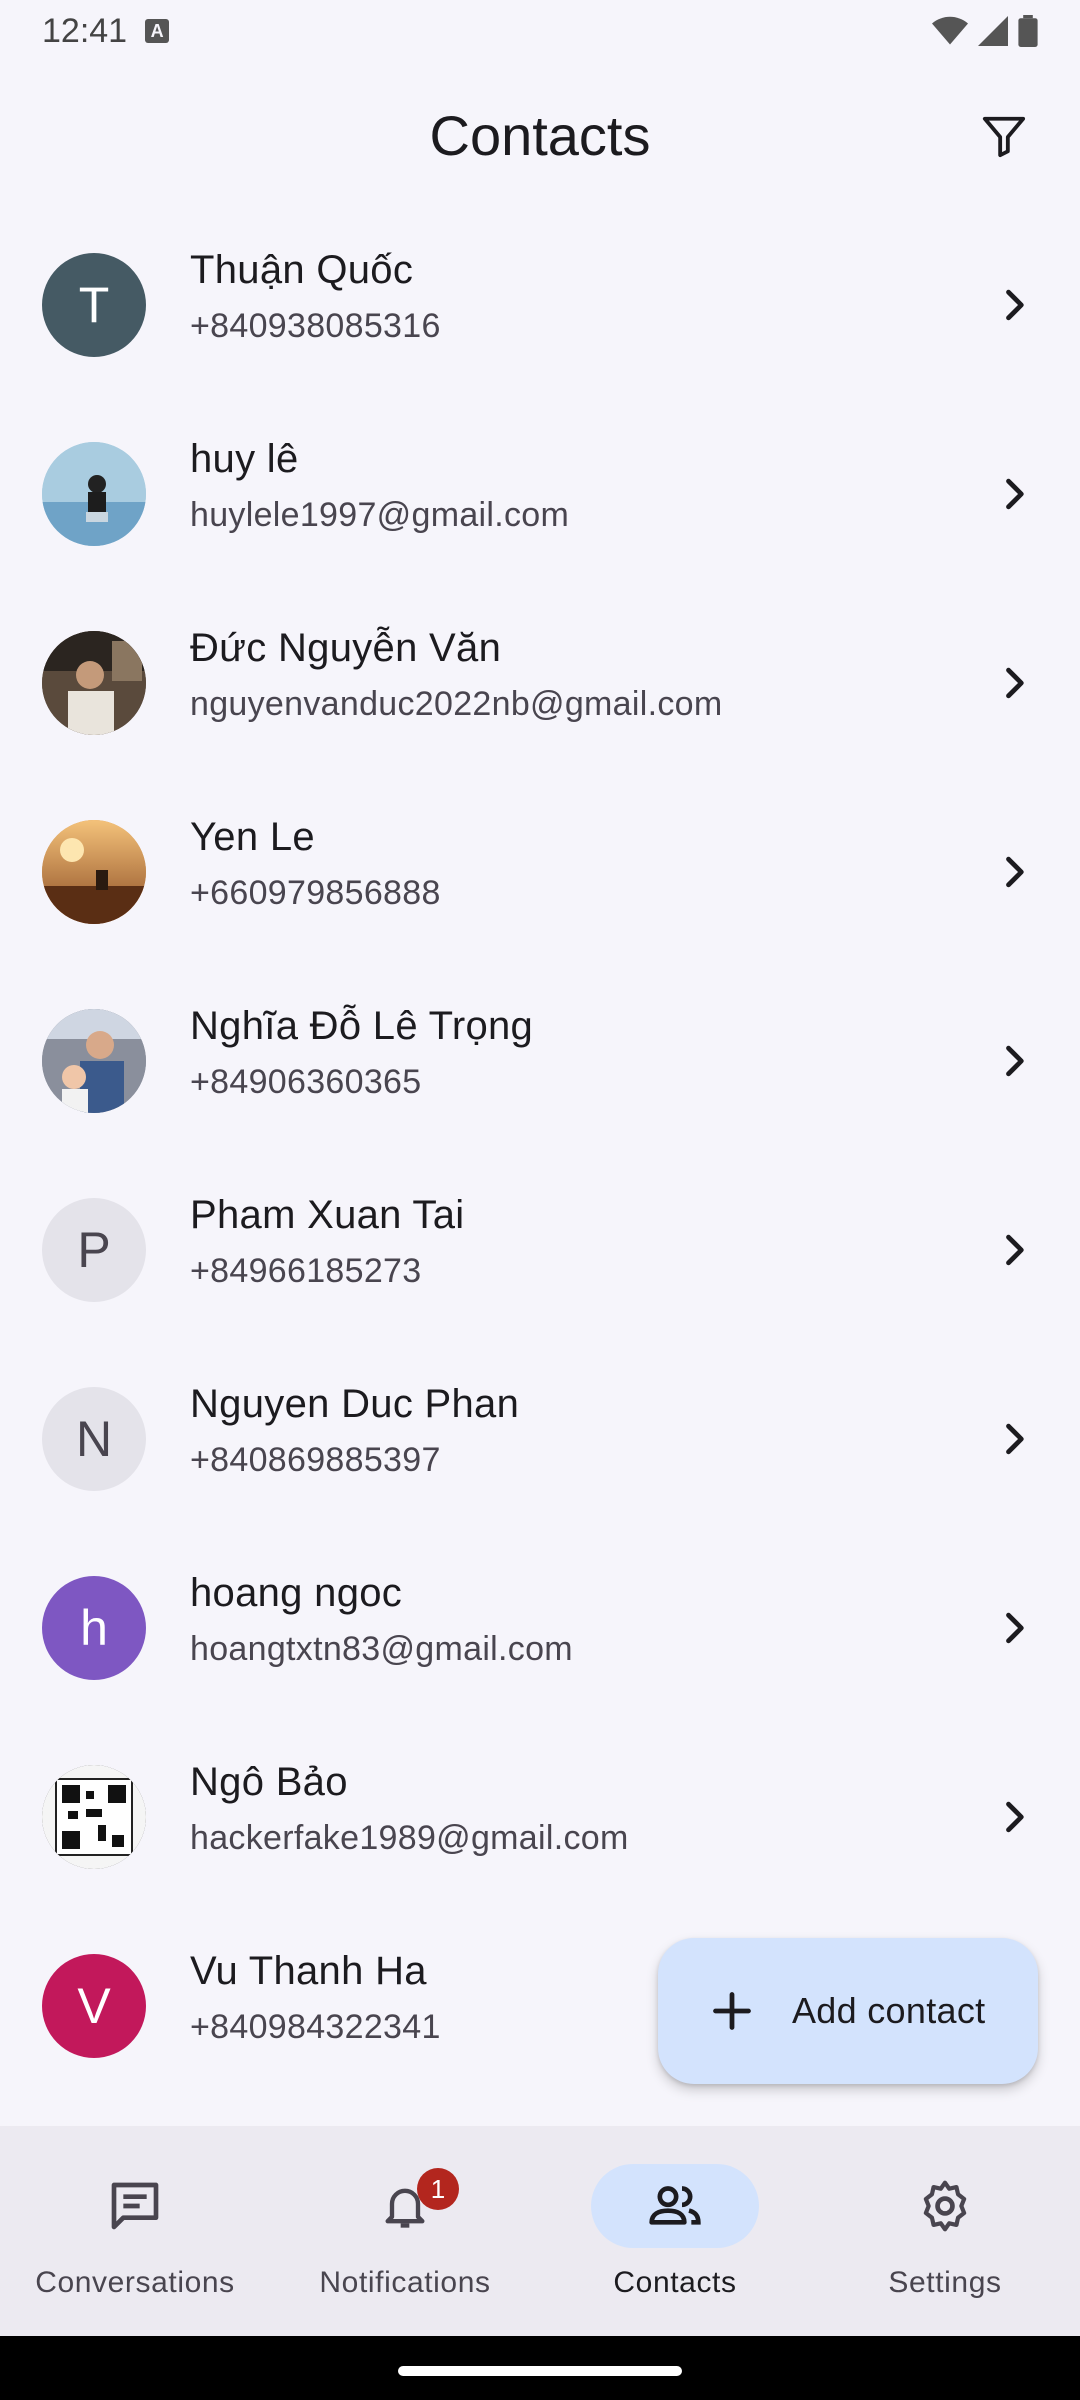  Describe the element at coordinates (302, 270) in the screenshot. I see `contact-name: Thuận Quốc` at that location.